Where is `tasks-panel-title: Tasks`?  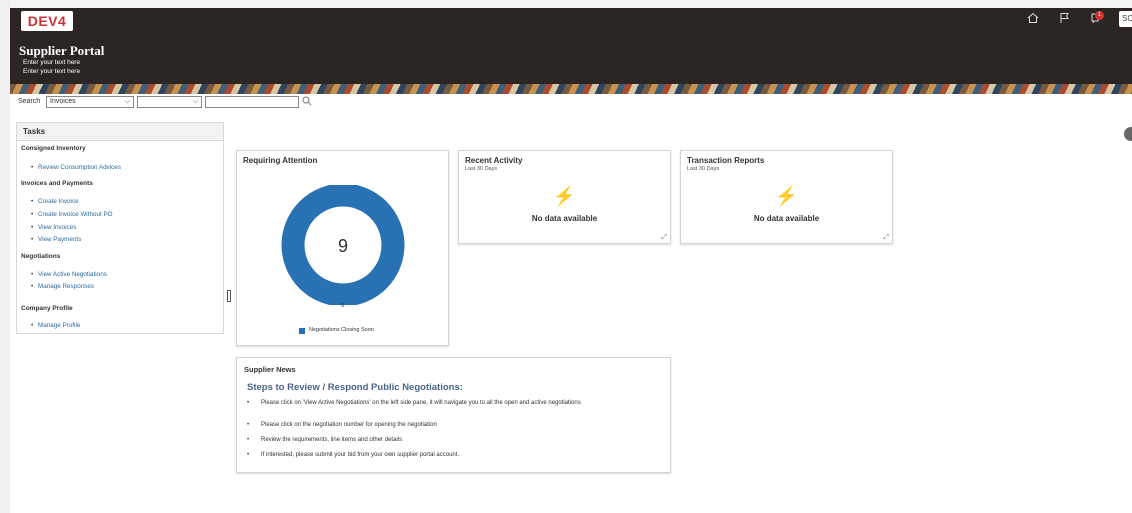
tasks-panel-title: Tasks is located at coordinates (120, 132).